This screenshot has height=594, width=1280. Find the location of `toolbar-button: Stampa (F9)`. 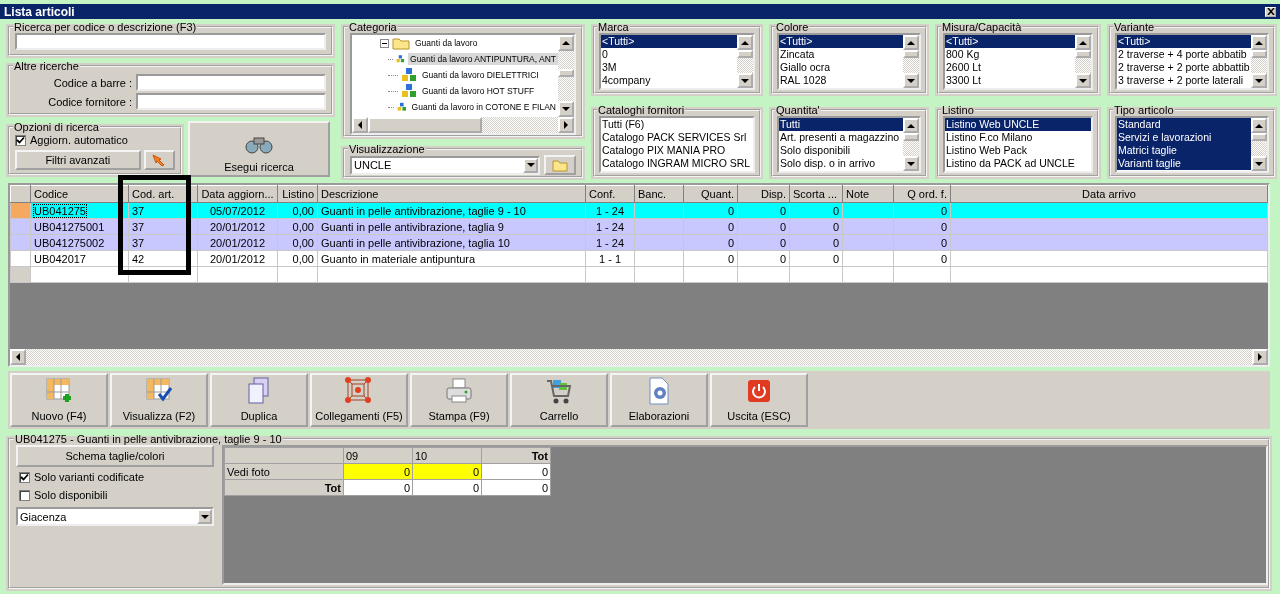

toolbar-button: Stampa (F9) is located at coordinates (459, 400).